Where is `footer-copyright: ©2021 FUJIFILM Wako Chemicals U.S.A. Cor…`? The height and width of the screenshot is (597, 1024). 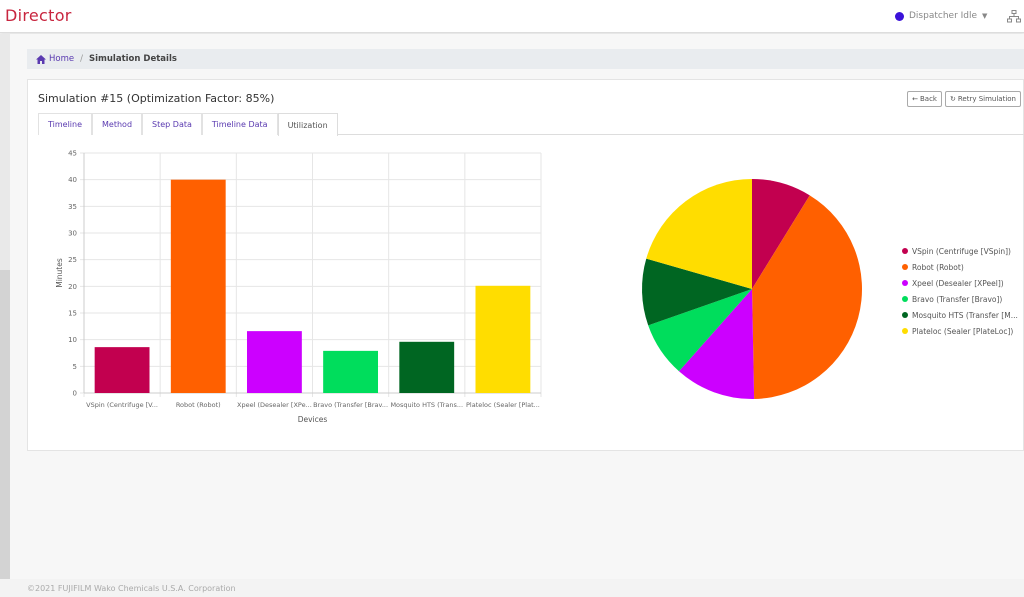
footer-copyright: ©2021 FUJIFILM Wako Chemicals U.S.A. Cor… is located at coordinates (131, 588).